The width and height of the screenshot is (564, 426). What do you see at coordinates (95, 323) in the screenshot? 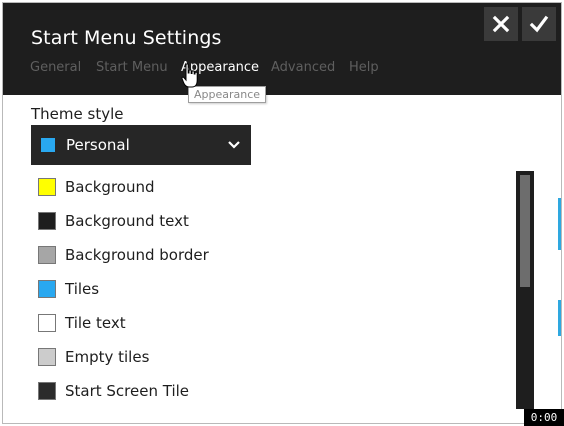
I see `color-item-label: Tile text` at bounding box center [95, 323].